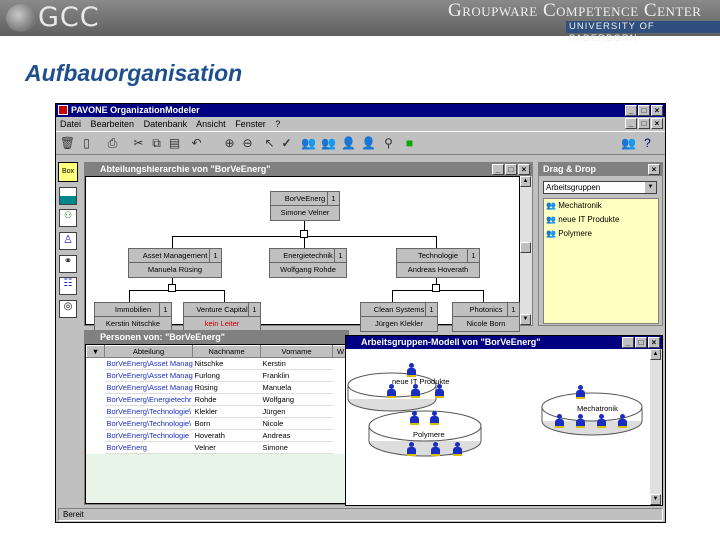 The width and height of the screenshot is (720, 540). I want to click on app-titlebar: PAVONE OrganizationModeler _ □ ×, so click(360, 110).